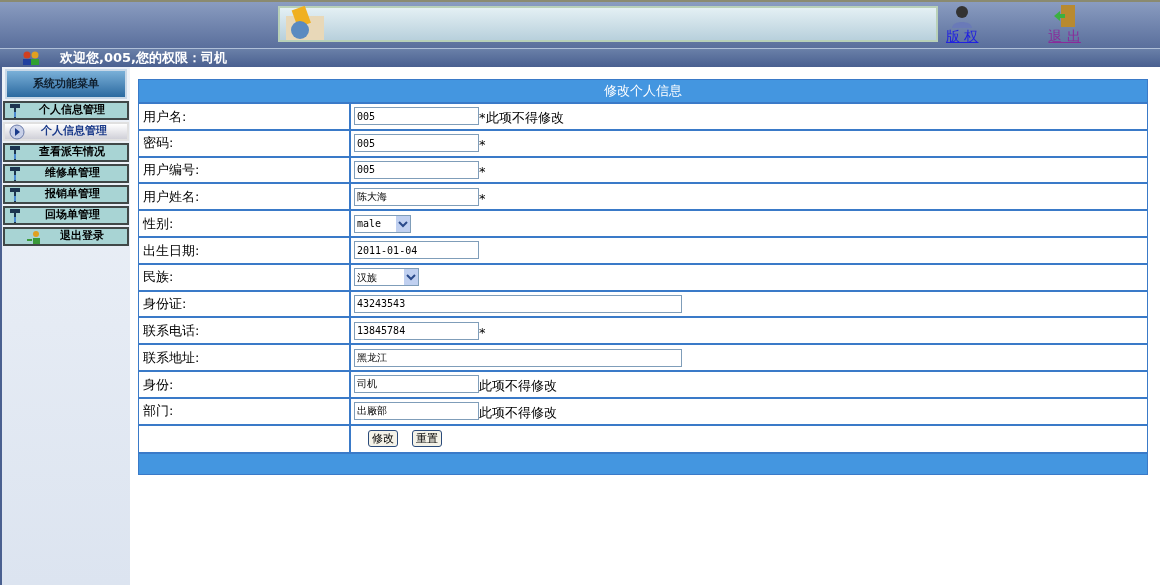  I want to click on menu-title: 系统功能菜单, so click(66, 84).